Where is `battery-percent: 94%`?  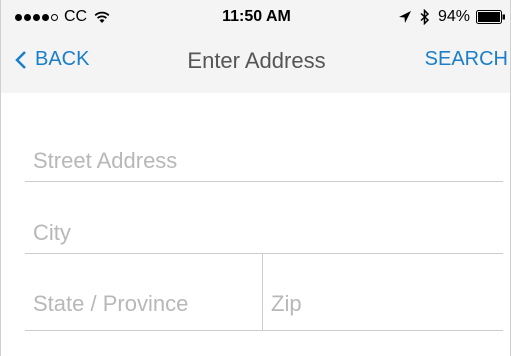
battery-percent: 94% is located at coordinates (453, 16).